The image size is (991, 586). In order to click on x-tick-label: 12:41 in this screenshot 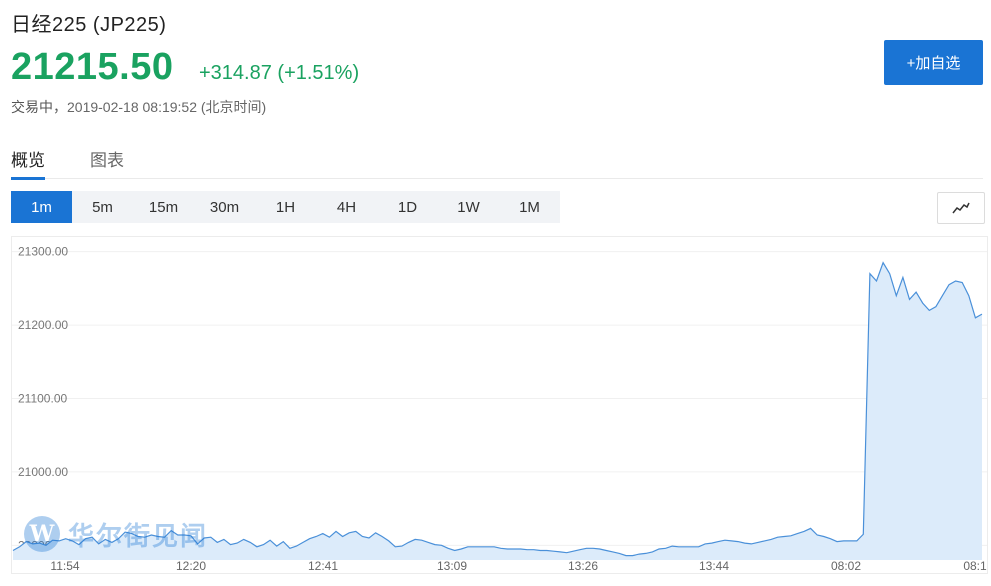, I will do `click(323, 566)`.